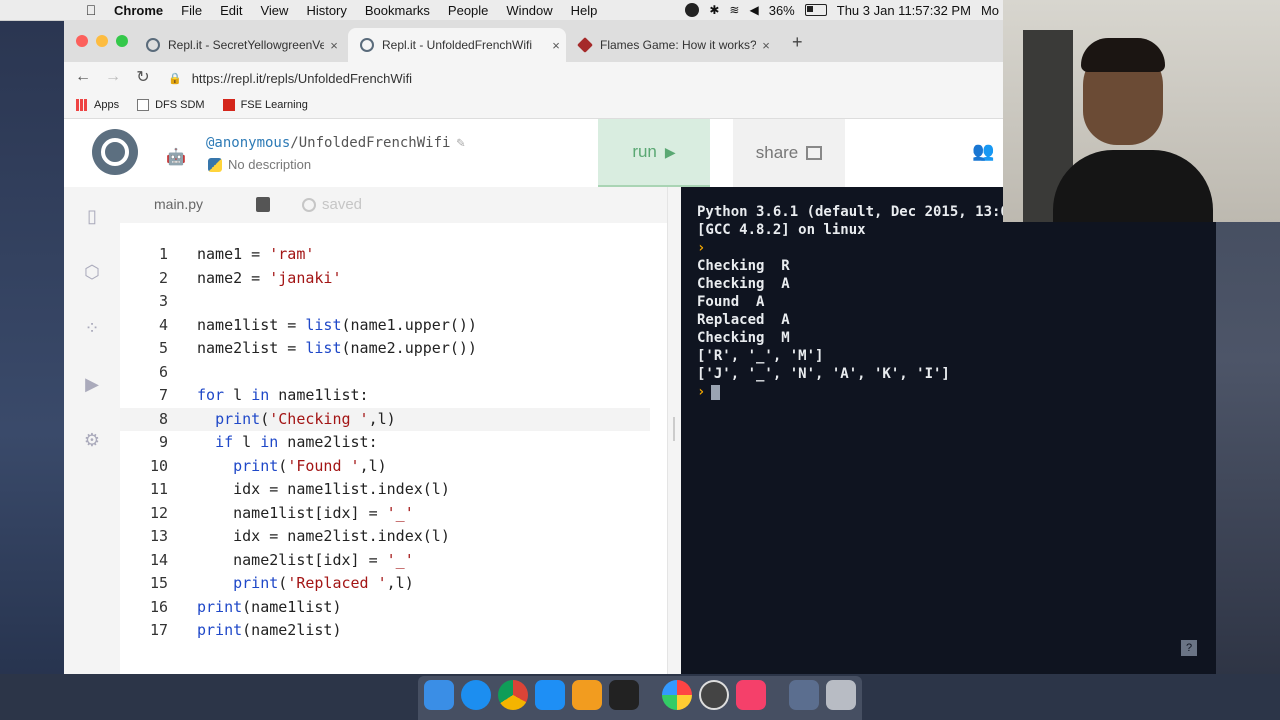 Image resolution: width=1280 pixels, height=720 pixels. What do you see at coordinates (550, 695) in the screenshot?
I see `app-store-icon` at bounding box center [550, 695].